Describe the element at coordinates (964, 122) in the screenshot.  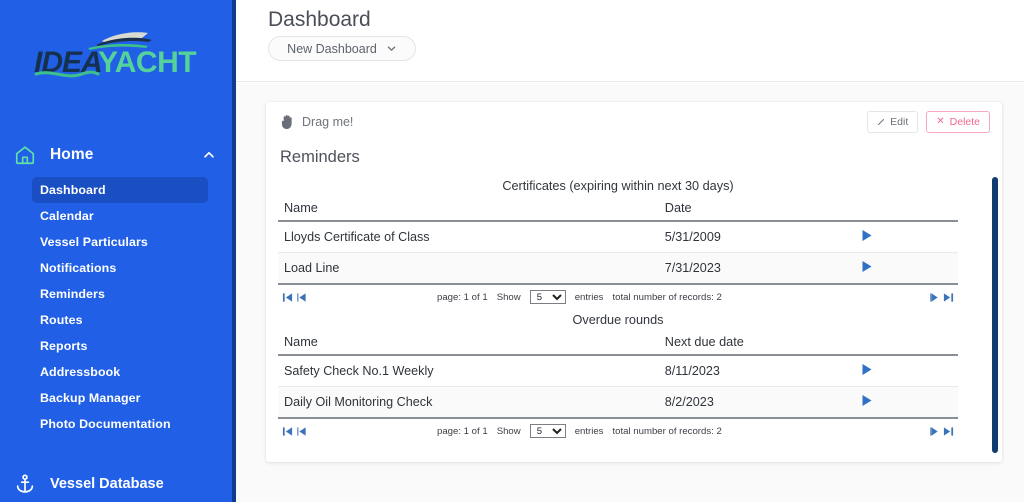
I see `delete-button-label: Delete` at that location.